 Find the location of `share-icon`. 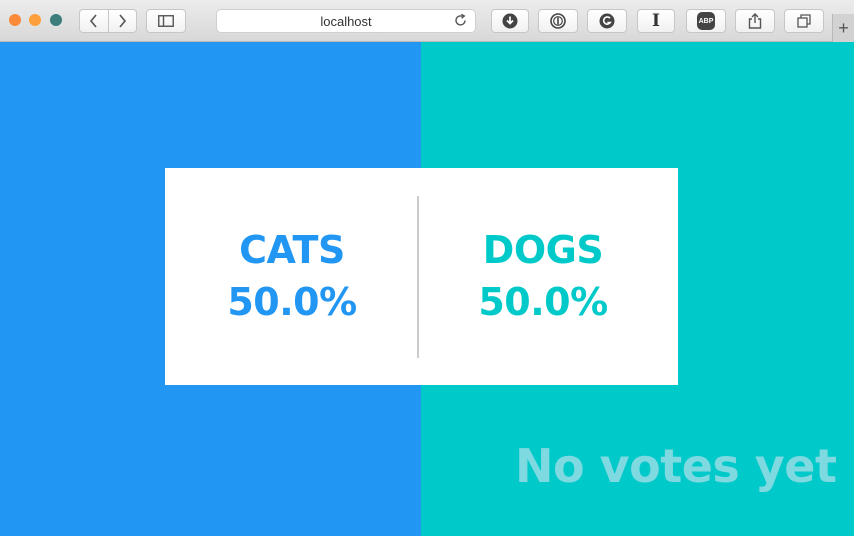

share-icon is located at coordinates (755, 21).